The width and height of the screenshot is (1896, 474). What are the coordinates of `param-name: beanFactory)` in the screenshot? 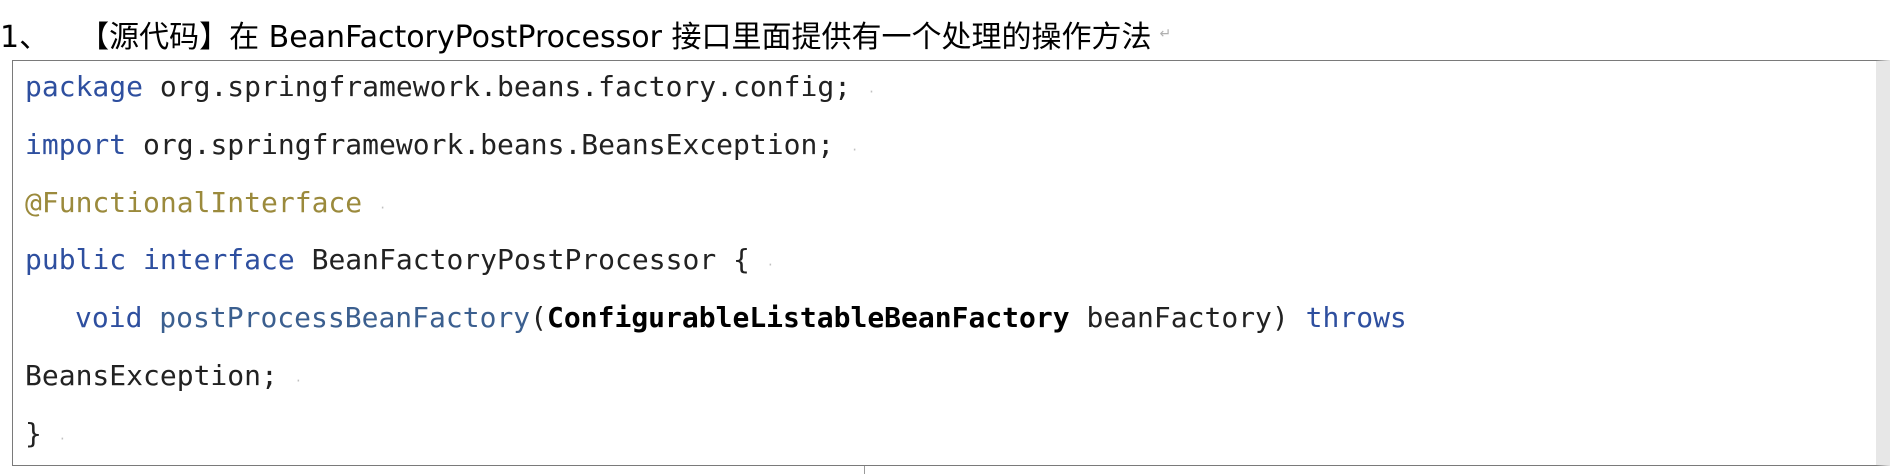 It's located at (1179, 317).